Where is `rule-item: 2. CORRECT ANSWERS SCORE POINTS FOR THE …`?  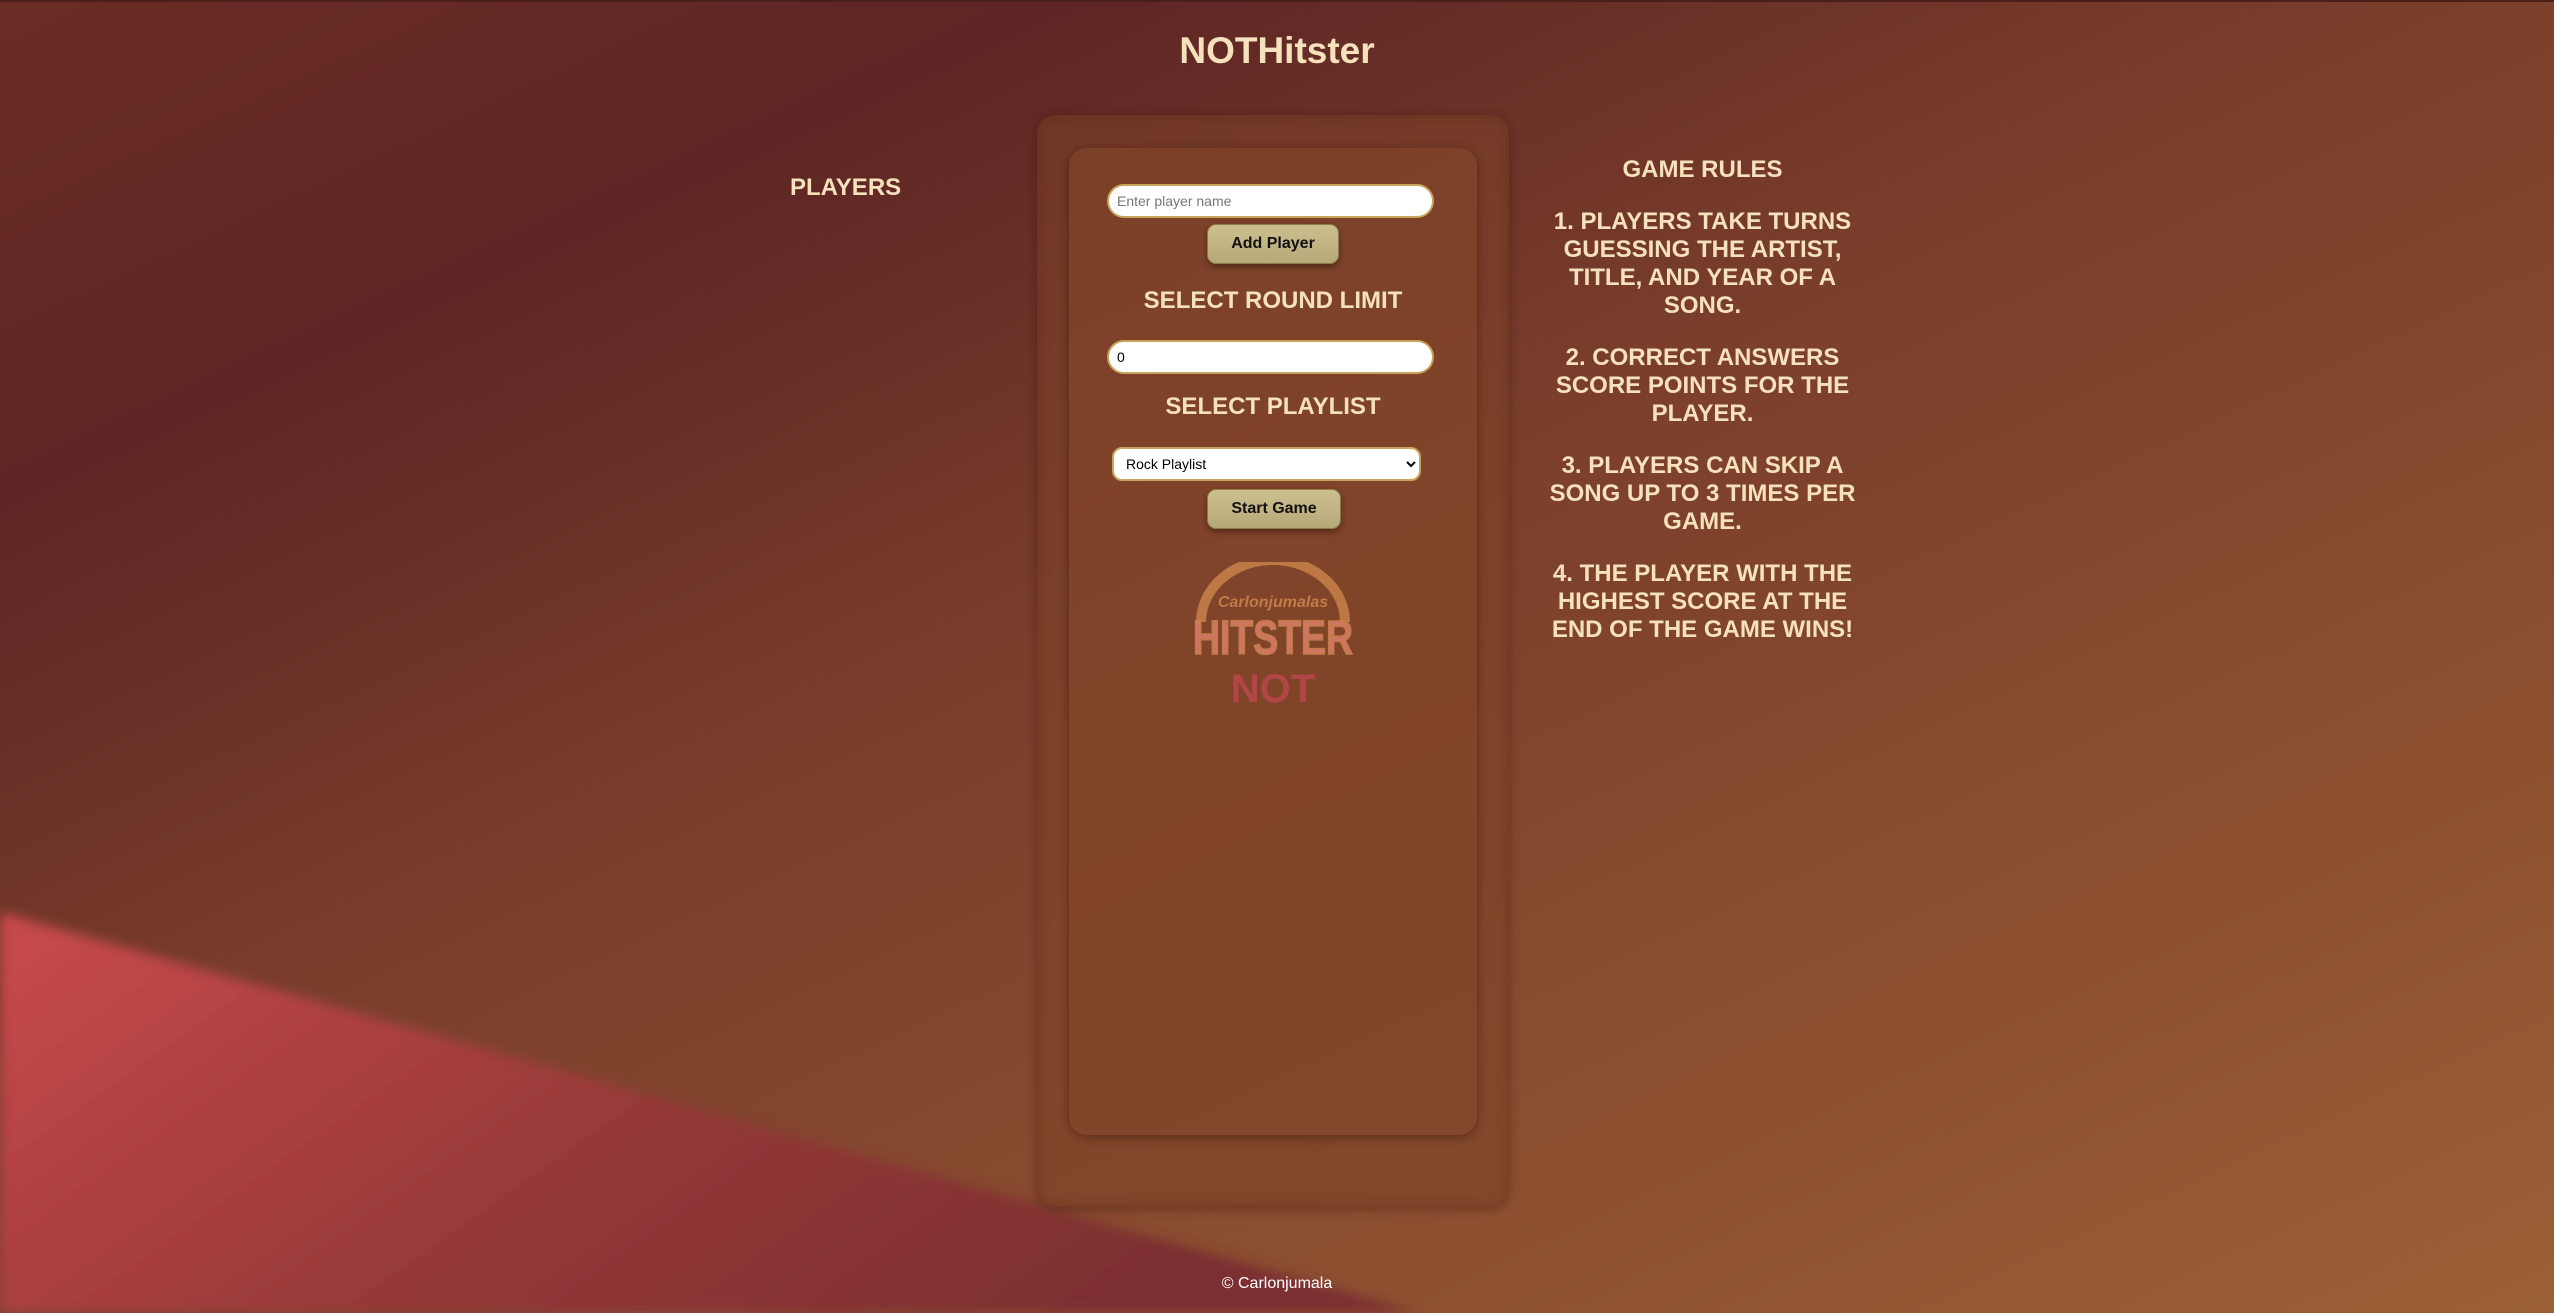
rule-item: 2. CORRECT ANSWERS SCORE POINTS FOR THE … is located at coordinates (1702, 385).